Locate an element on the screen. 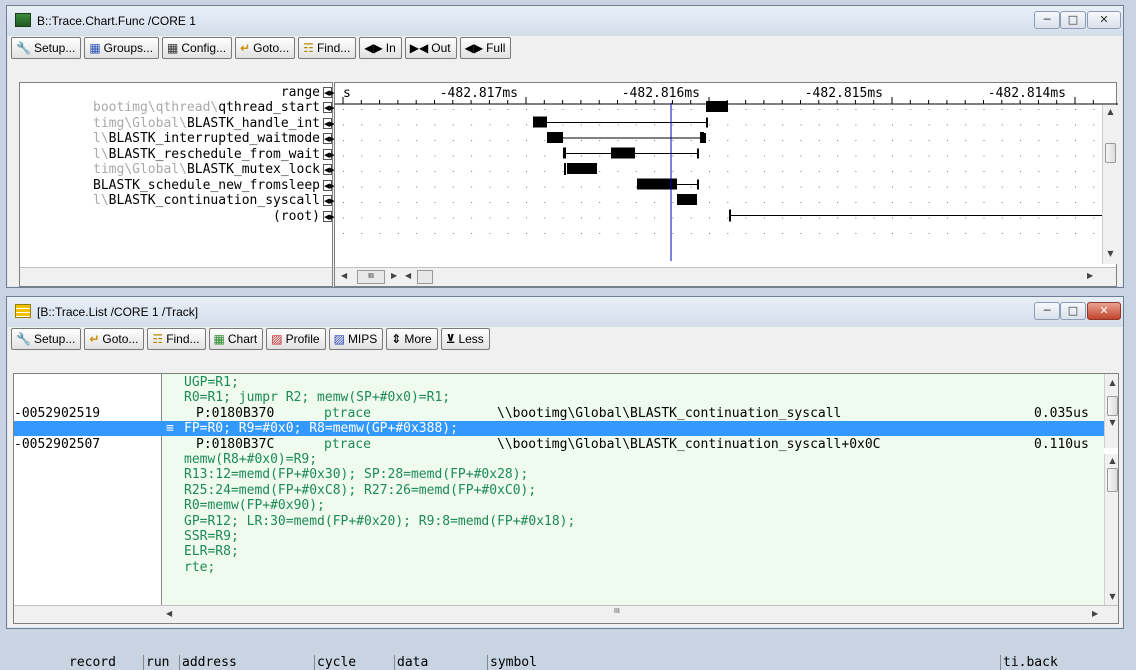 Image resolution: width=1136 pixels, height=670 pixels. hscroll-thumb: III is located at coordinates (371, 277).